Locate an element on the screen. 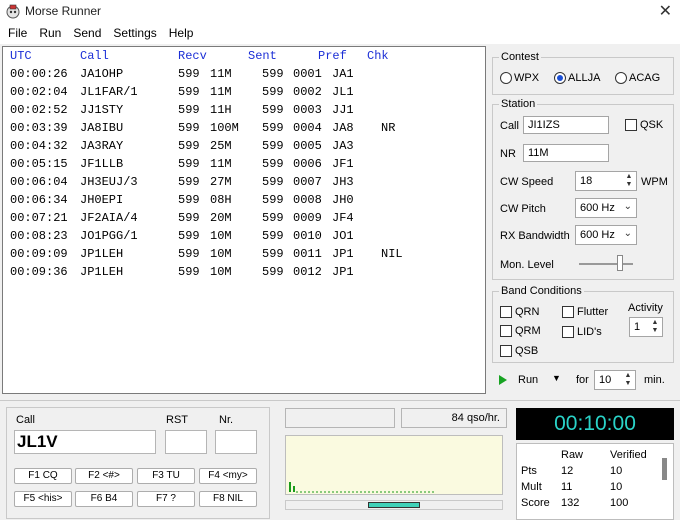 The width and height of the screenshot is (680, 520). band-conditions-title: Band Conditions is located at coordinates (541, 291).